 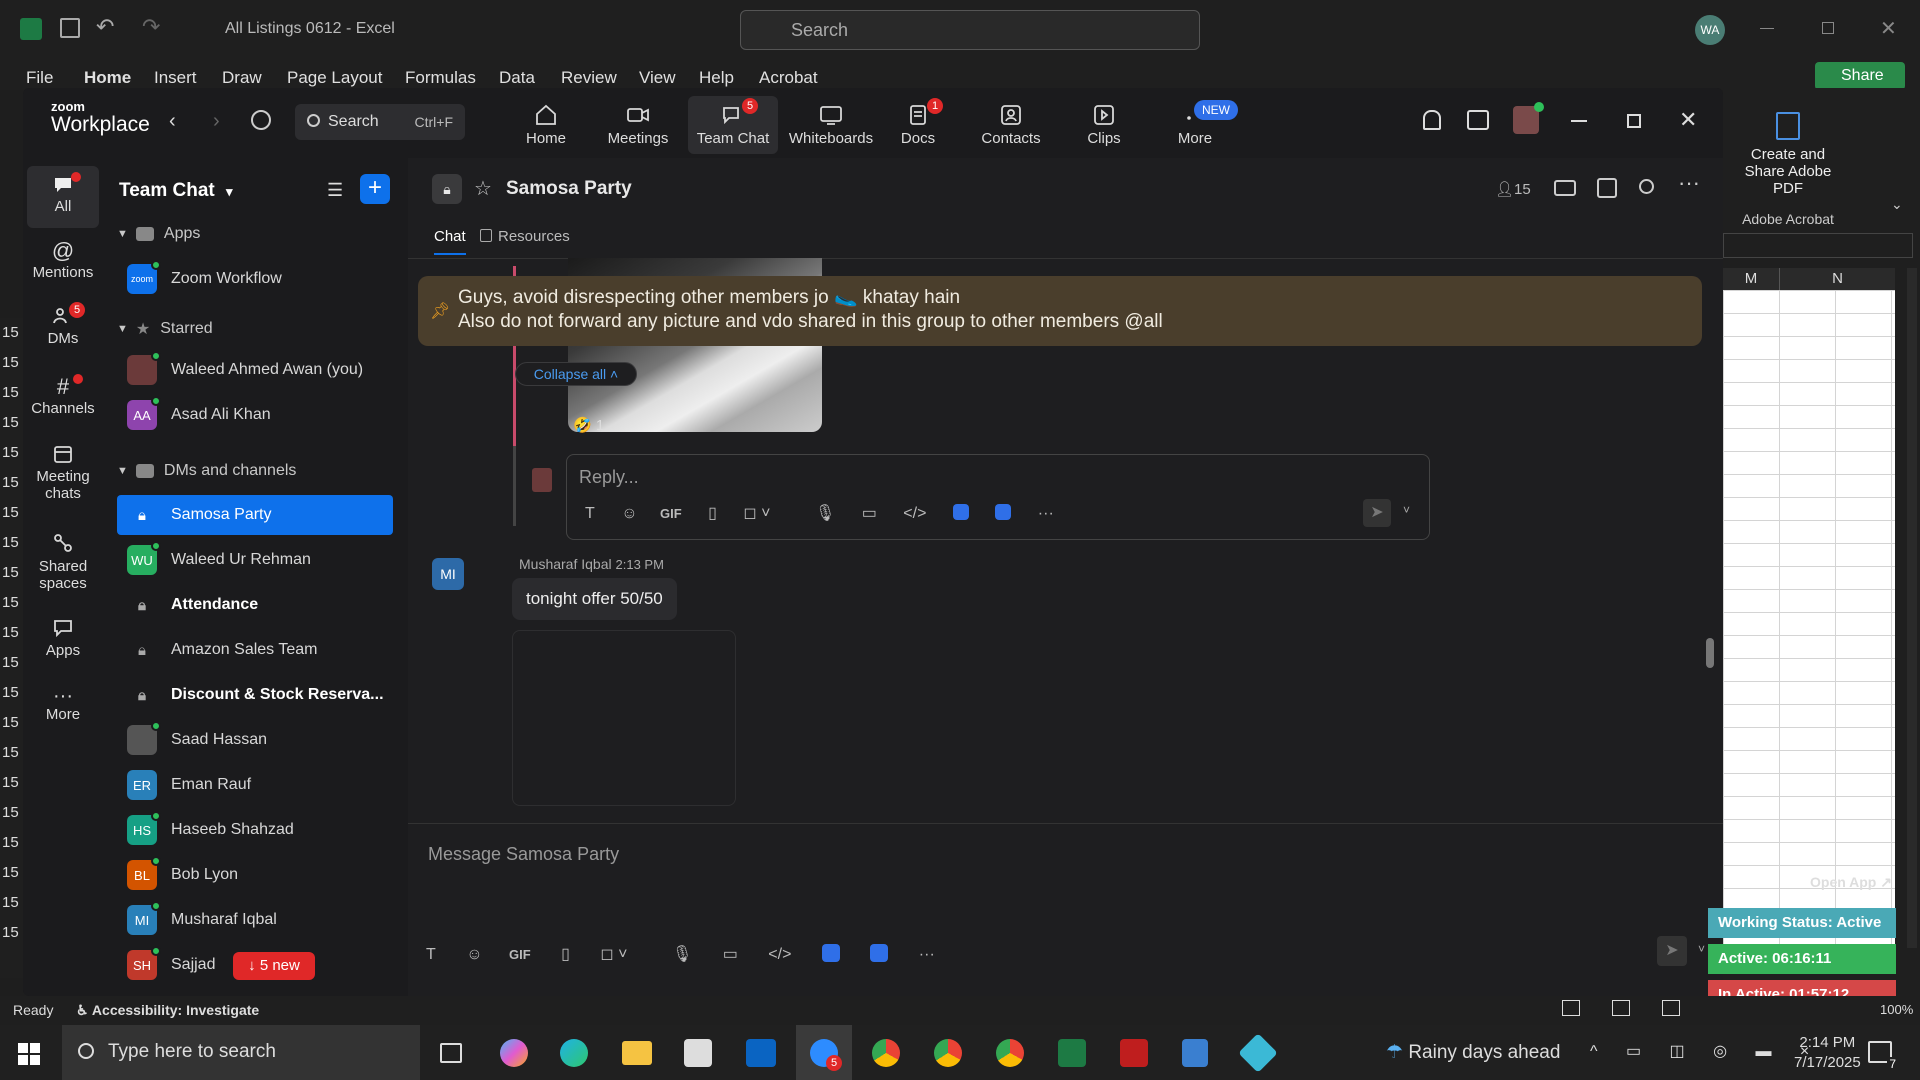 I want to click on zoom-level: 100%, so click(x=1896, y=1009).